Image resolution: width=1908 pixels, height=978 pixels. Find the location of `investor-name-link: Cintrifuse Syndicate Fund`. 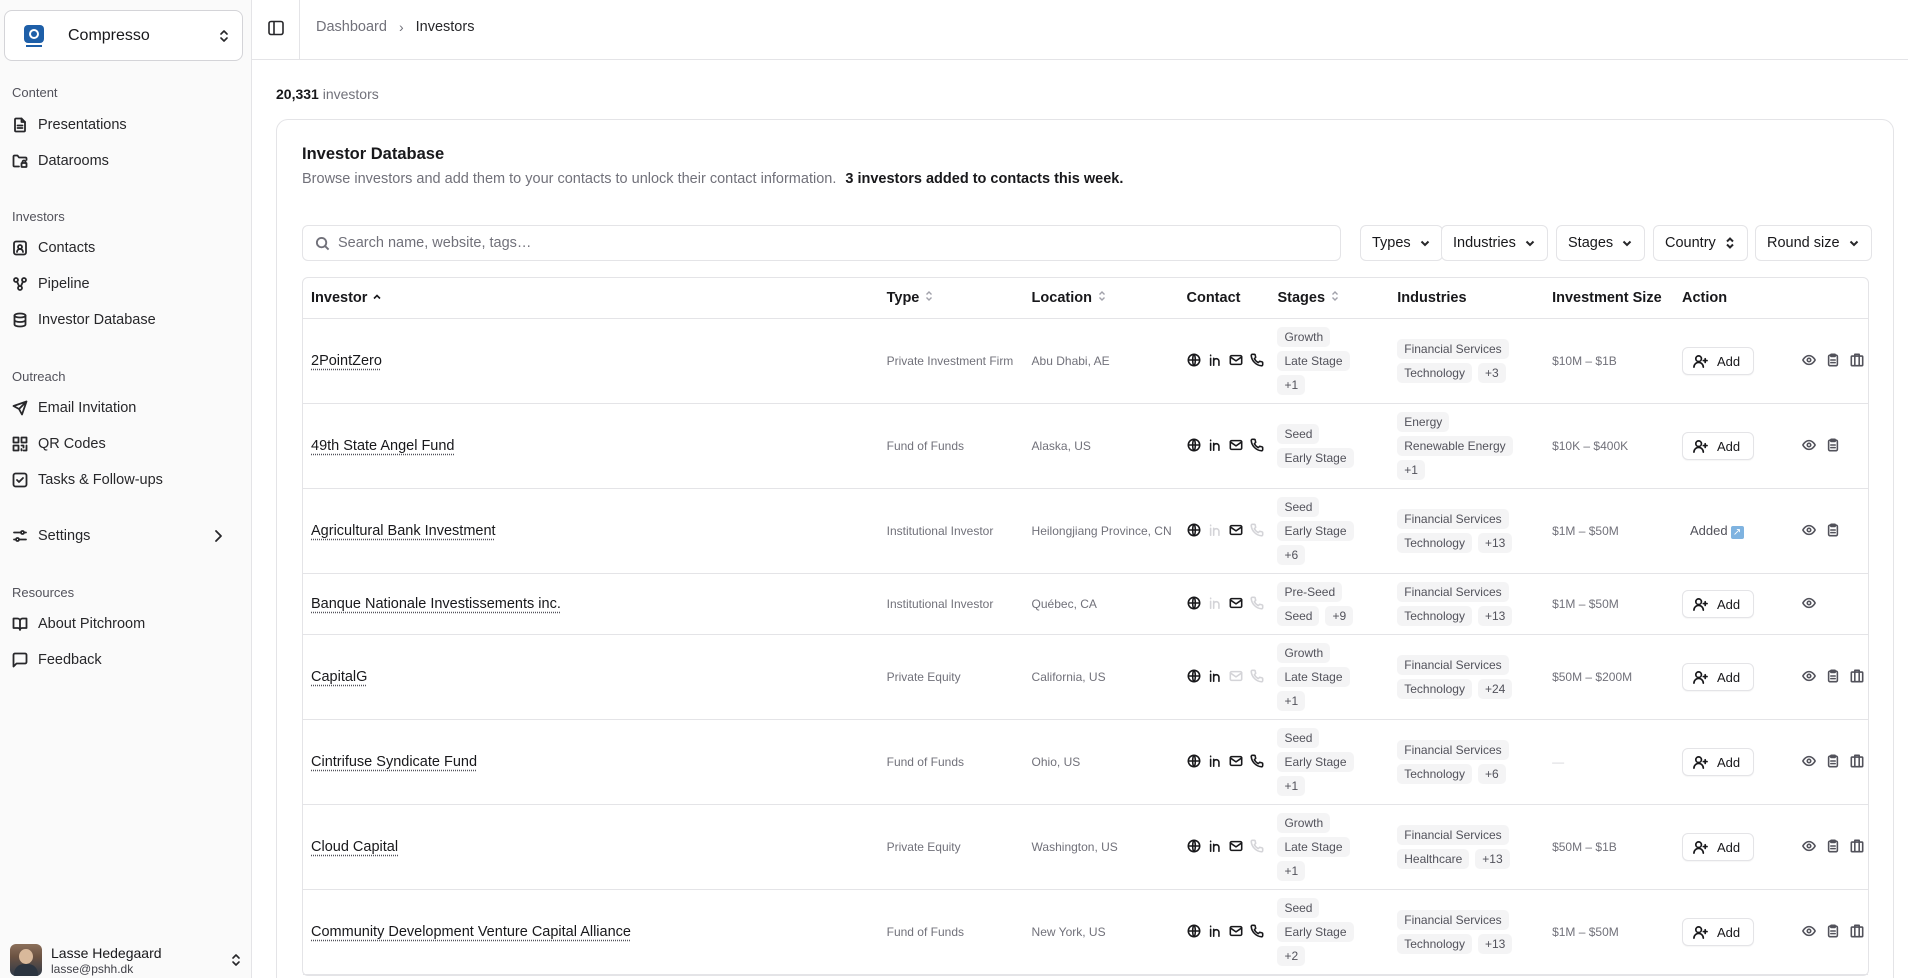

investor-name-link: Cintrifuse Syndicate Fund is located at coordinates (394, 762).